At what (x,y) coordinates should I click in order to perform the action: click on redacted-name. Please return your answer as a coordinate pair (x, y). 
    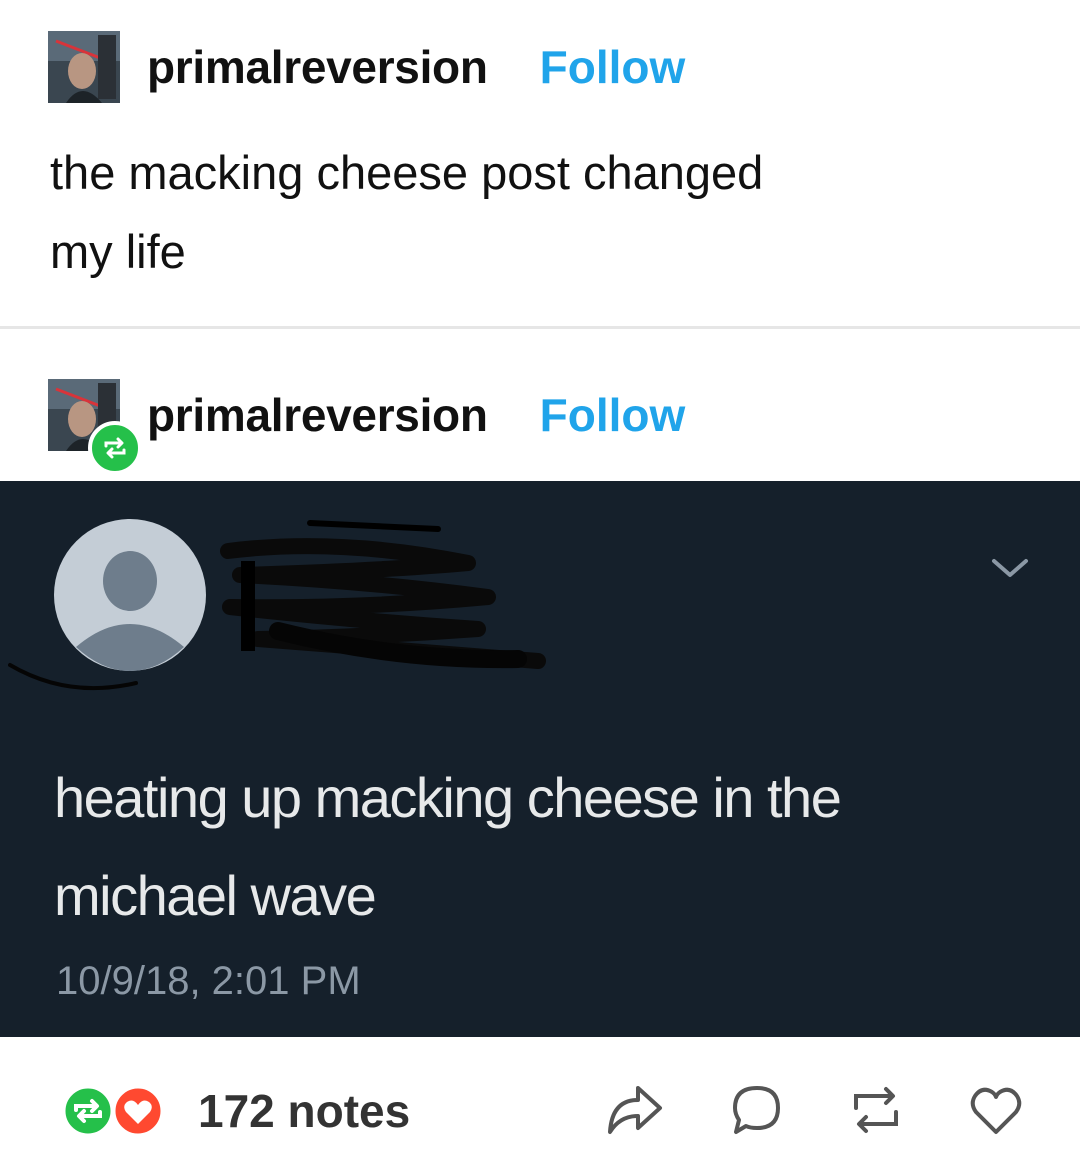
    Looking at the image, I should click on (388, 598).